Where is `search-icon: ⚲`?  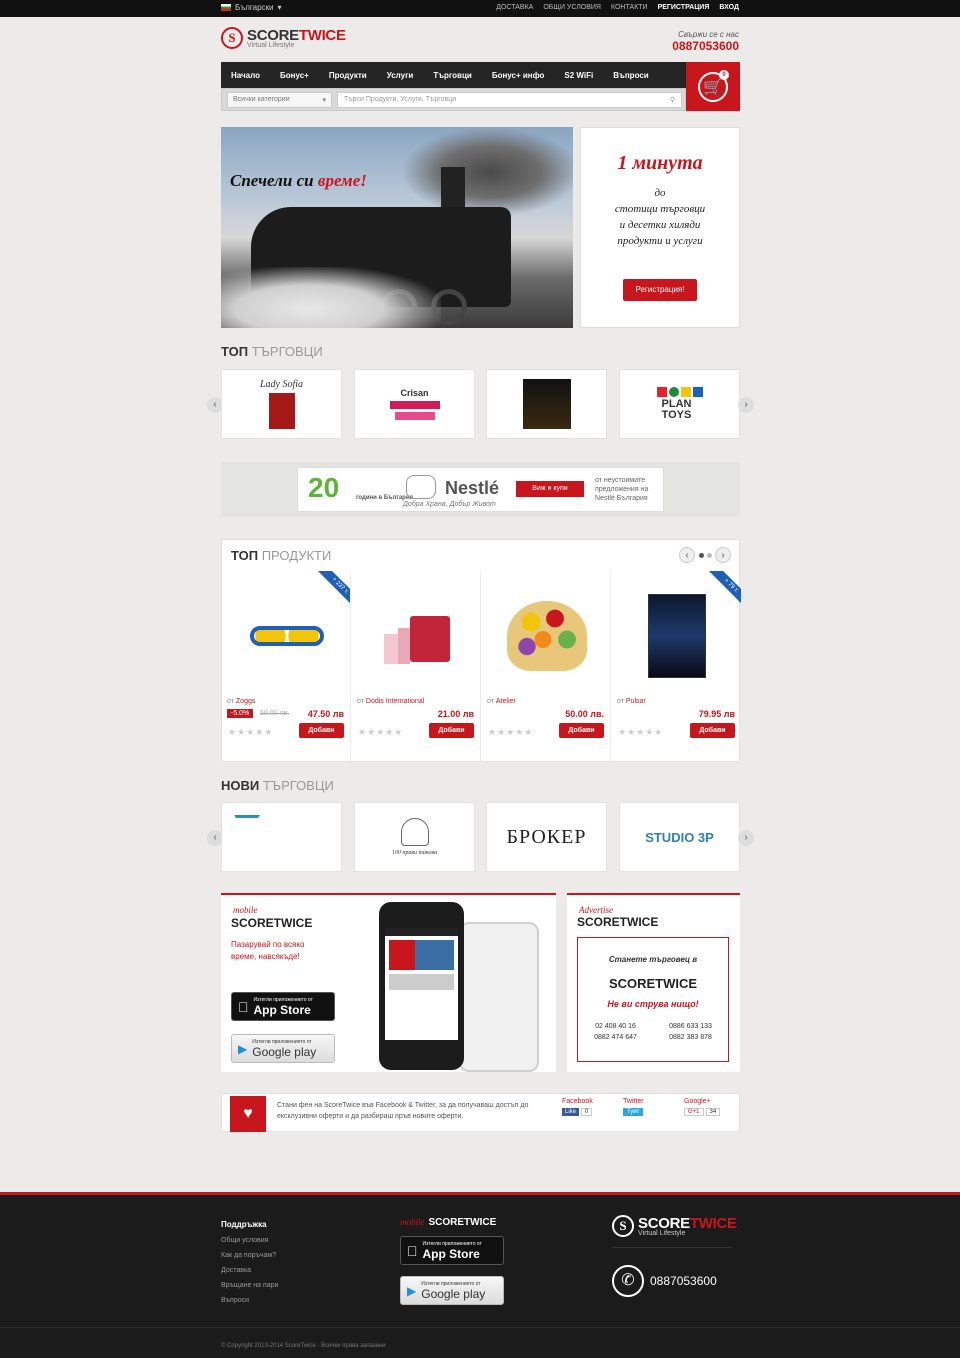 search-icon: ⚲ is located at coordinates (672, 100).